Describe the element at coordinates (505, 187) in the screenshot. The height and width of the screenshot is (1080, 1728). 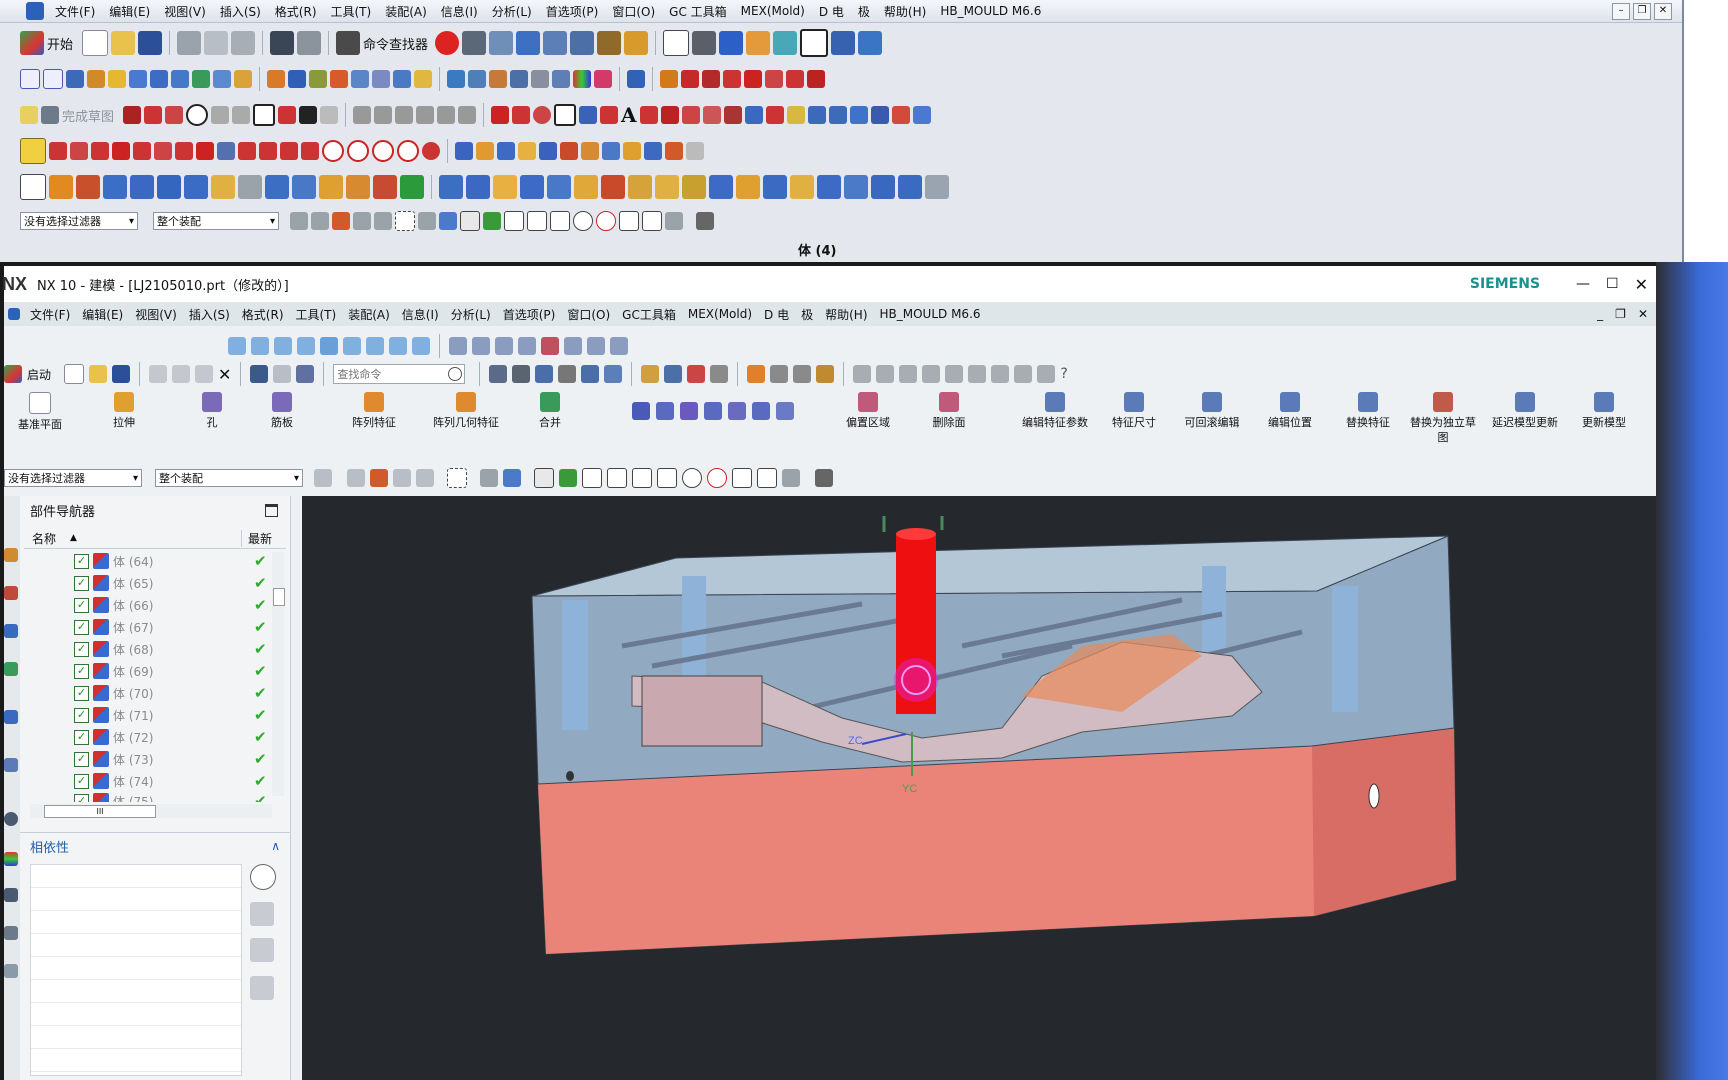
I see `shell-icon` at that location.